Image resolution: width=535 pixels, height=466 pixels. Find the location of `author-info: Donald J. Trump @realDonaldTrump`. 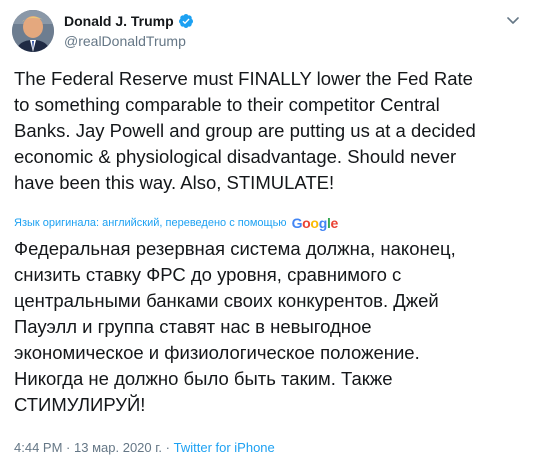

author-info: Donald J. Trump @realDonaldTrump is located at coordinates (129, 31).